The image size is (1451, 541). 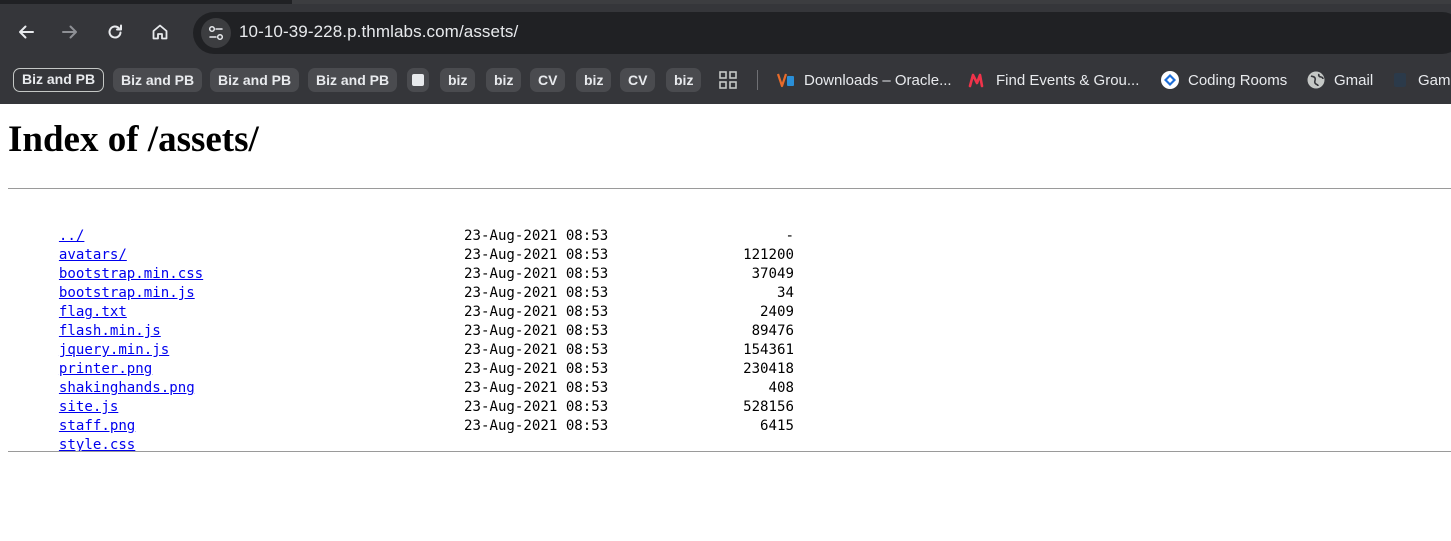 I want to click on url-text: 10-10-39-228.p.thmlabs.com/assets/, so click(x=378, y=32).